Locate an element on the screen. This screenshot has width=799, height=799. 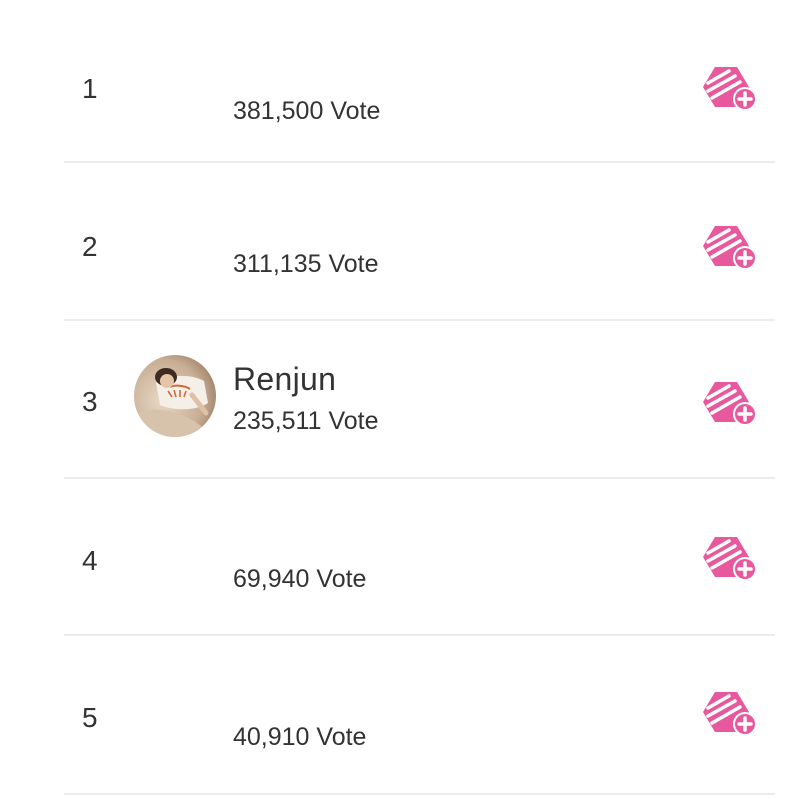
rank-number: 1 is located at coordinates (90, 88).